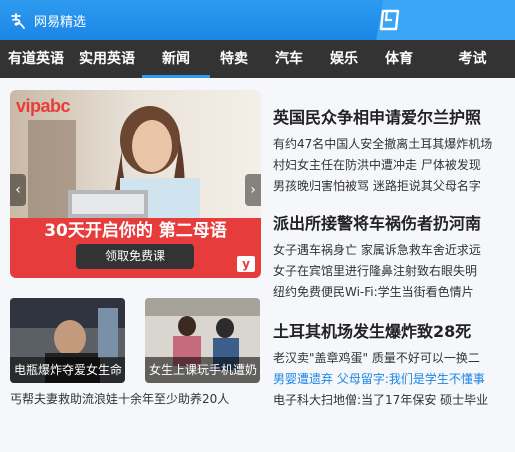 The image size is (515, 452). What do you see at coordinates (391, 186) in the screenshot?
I see `news-link: 男孩晚归害怕被骂 迷路拒说其父母名字` at bounding box center [391, 186].